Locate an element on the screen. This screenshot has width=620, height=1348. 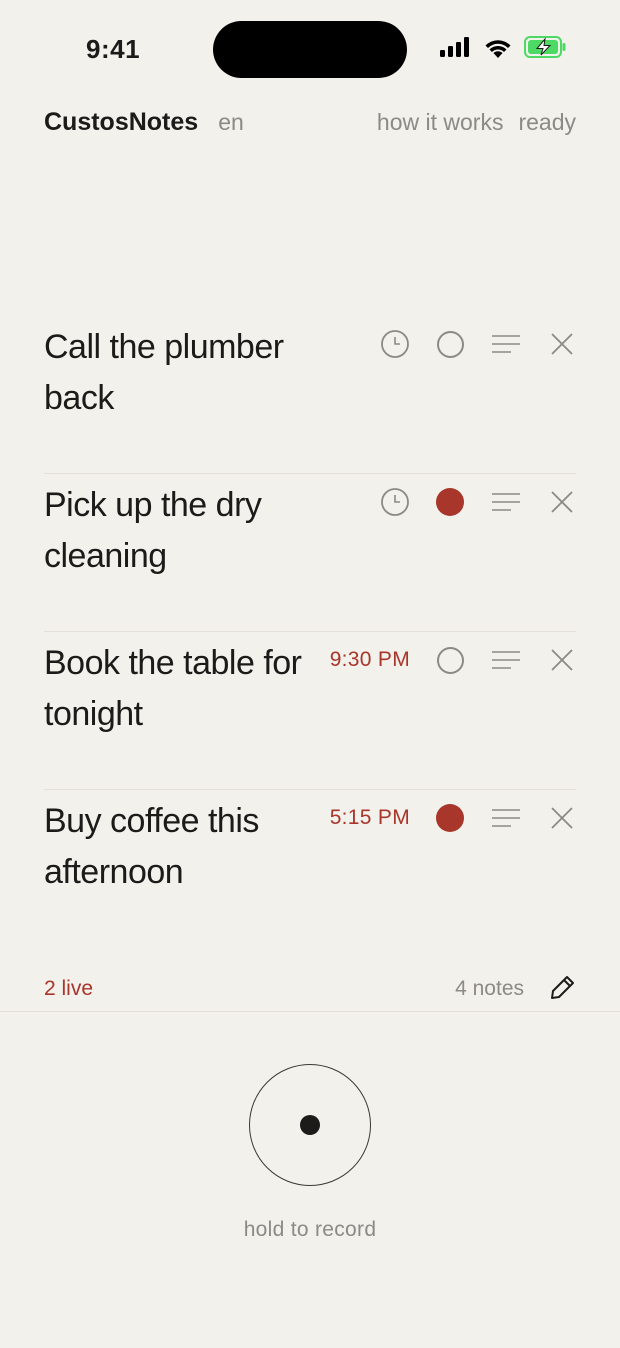
live-count: 2 live is located at coordinates (69, 988).